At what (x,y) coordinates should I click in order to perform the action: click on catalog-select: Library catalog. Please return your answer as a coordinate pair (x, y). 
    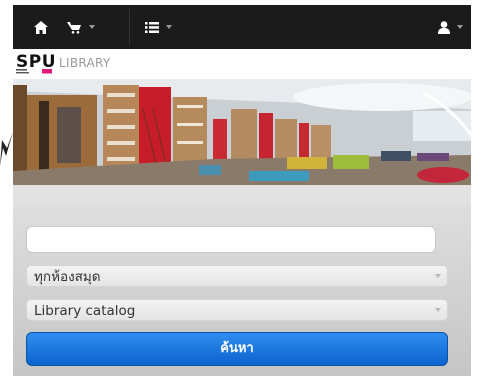
    Looking at the image, I should click on (237, 310).